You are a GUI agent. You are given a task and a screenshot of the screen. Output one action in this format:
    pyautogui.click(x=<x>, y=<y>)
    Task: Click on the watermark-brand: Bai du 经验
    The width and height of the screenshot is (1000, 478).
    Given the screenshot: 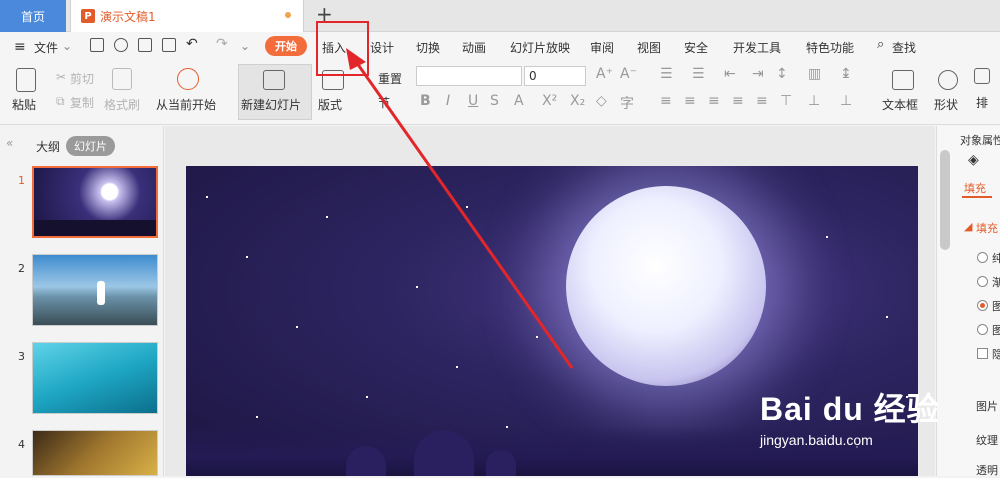 What is the action you would take?
    pyautogui.click(x=850, y=409)
    